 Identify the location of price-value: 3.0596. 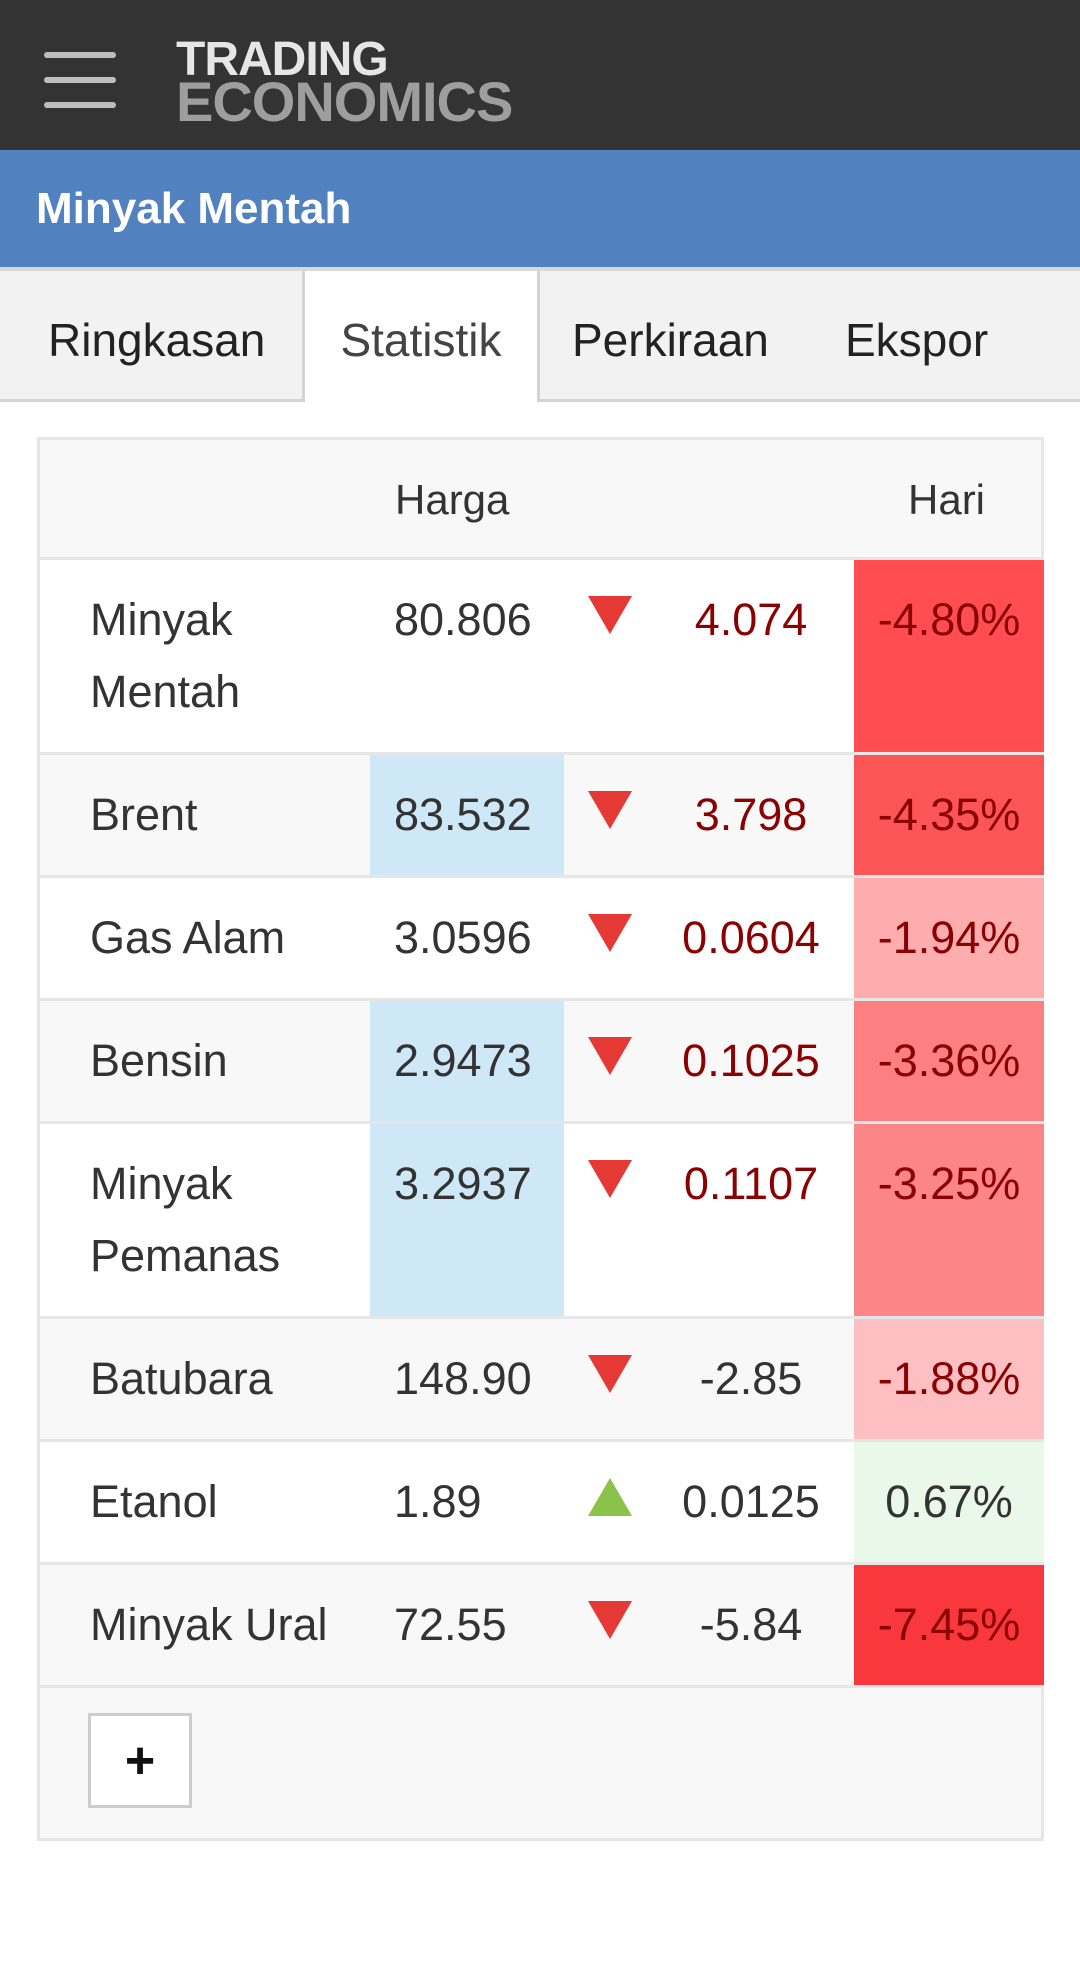
(463, 937).